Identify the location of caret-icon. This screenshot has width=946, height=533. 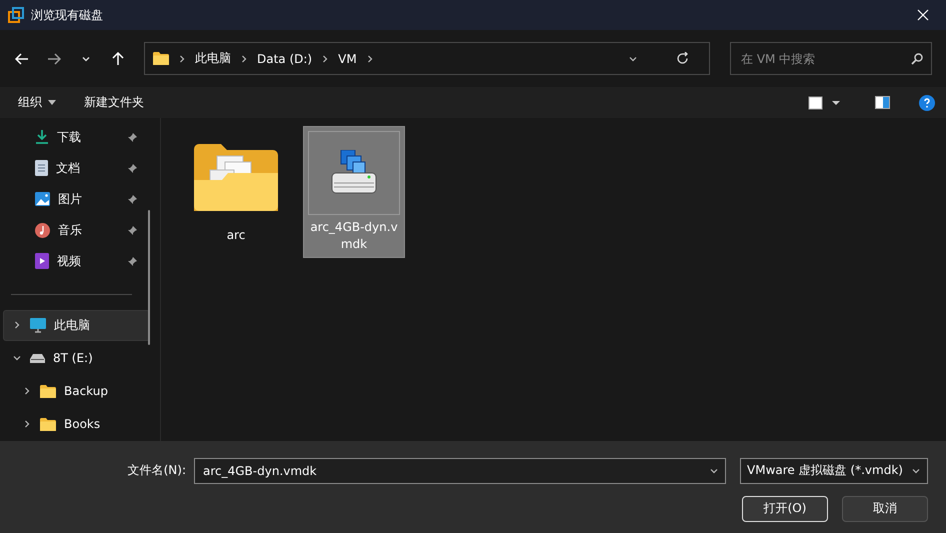
(52, 102).